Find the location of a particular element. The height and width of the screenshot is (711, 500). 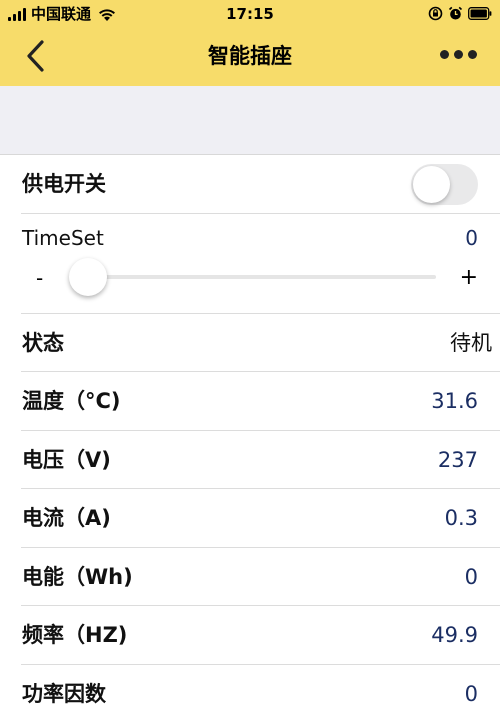

more-button is located at coordinates (459, 54).